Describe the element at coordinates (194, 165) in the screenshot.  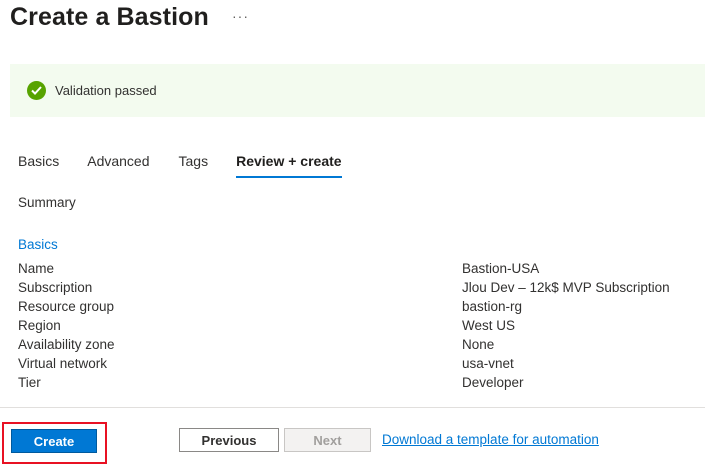
I see `tab-tags: Tags` at that location.